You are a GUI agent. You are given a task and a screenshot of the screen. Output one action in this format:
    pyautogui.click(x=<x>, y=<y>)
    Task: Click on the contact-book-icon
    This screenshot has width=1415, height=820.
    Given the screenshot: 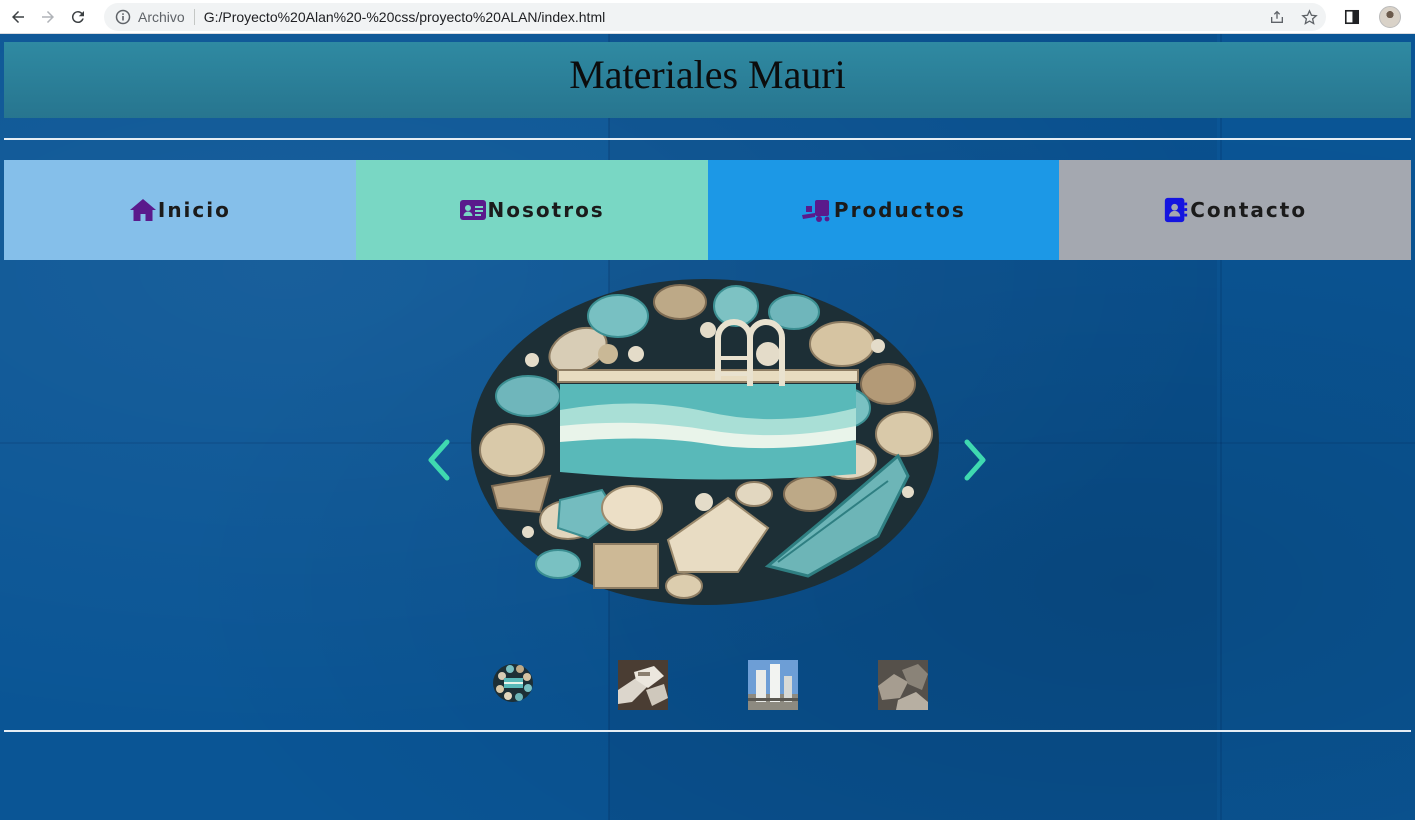 What is the action you would take?
    pyautogui.click(x=1176, y=210)
    